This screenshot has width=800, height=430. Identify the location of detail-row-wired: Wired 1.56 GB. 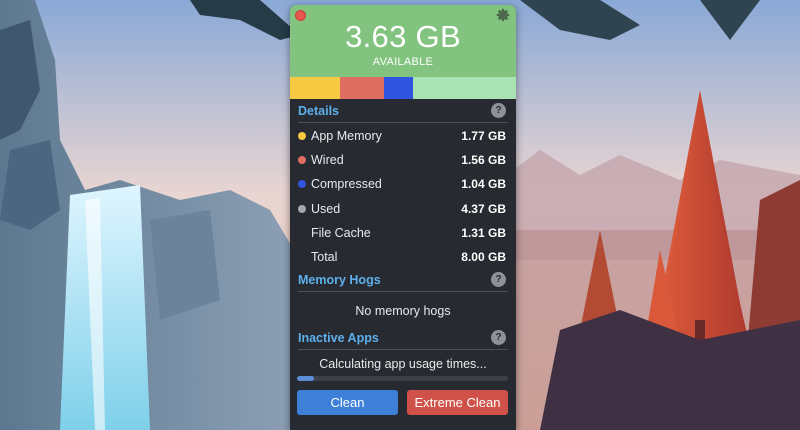
(402, 160).